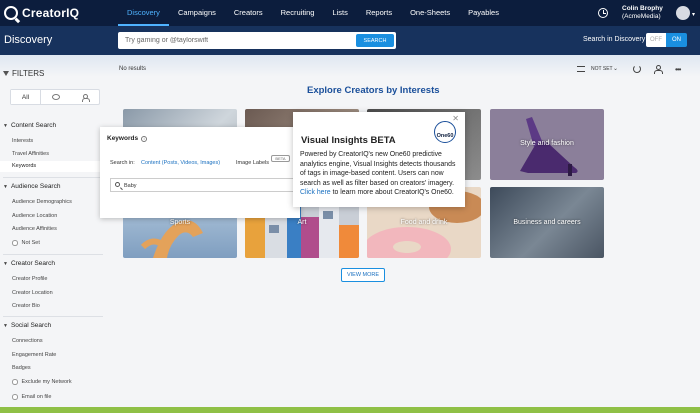  Describe the element at coordinates (29, 263) in the screenshot. I see `section-creator-search: ▼ Creator Search` at that location.